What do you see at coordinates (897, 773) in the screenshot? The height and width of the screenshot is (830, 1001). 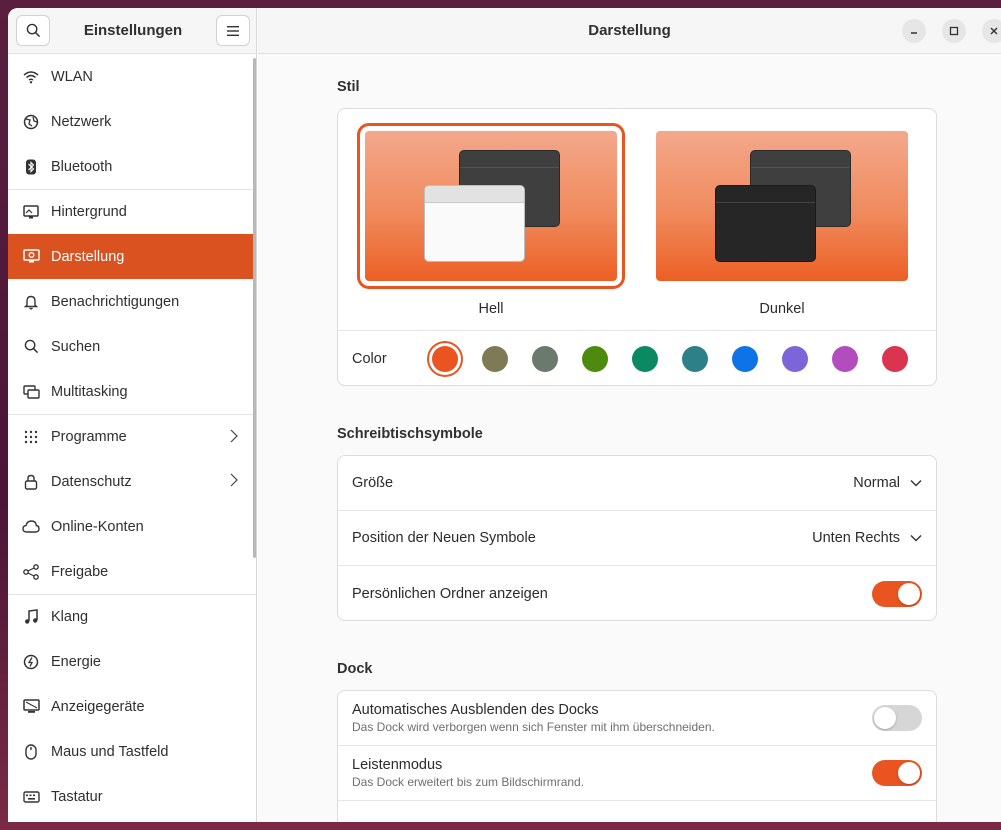 I see `panel-mode-toggle` at bounding box center [897, 773].